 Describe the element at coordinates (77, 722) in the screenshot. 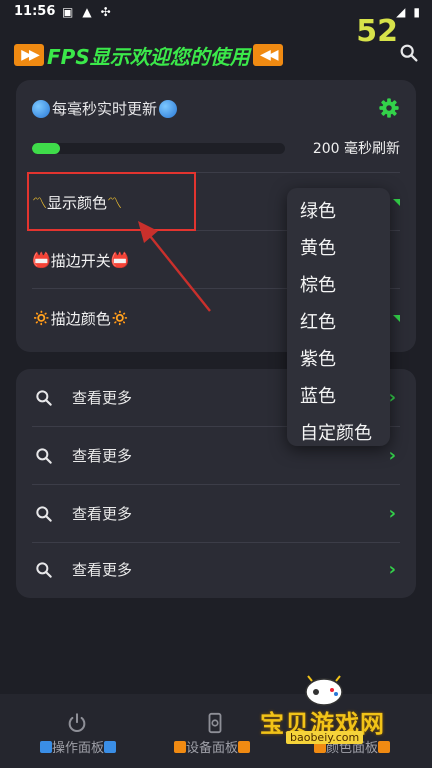

I see `power-icon` at that location.